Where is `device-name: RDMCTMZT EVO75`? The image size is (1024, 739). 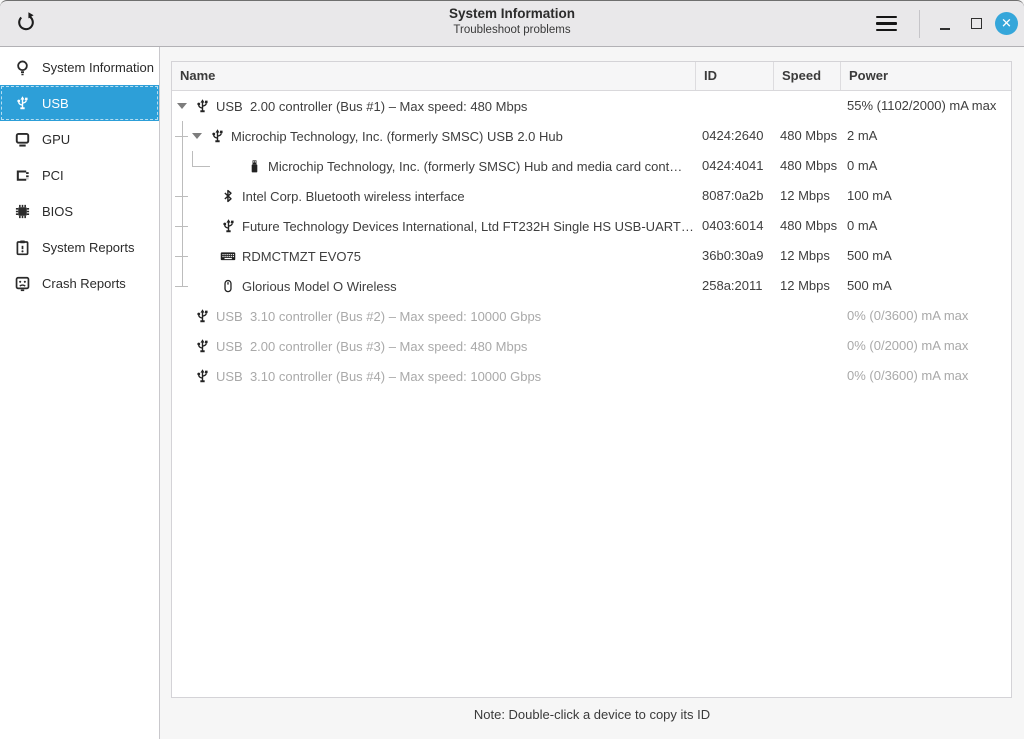 device-name: RDMCTMZT EVO75 is located at coordinates (301, 256).